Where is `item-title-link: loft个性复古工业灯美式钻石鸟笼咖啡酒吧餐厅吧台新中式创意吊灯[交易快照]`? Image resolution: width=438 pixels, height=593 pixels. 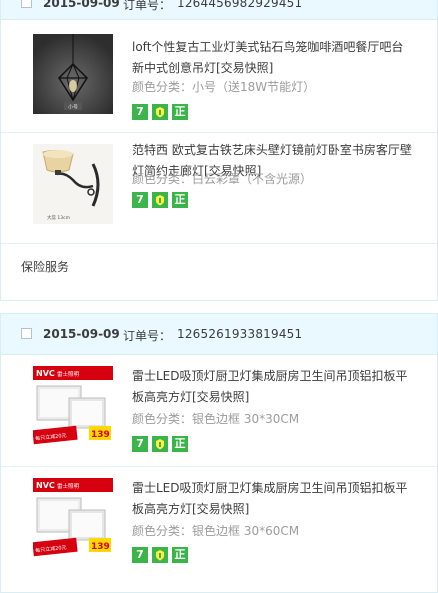
item-title-link: loft个性复古工业灯美式钻石鸟笼咖啡酒吧餐厅吧台新中式创意吊灯[交易快照] is located at coordinates (273, 58).